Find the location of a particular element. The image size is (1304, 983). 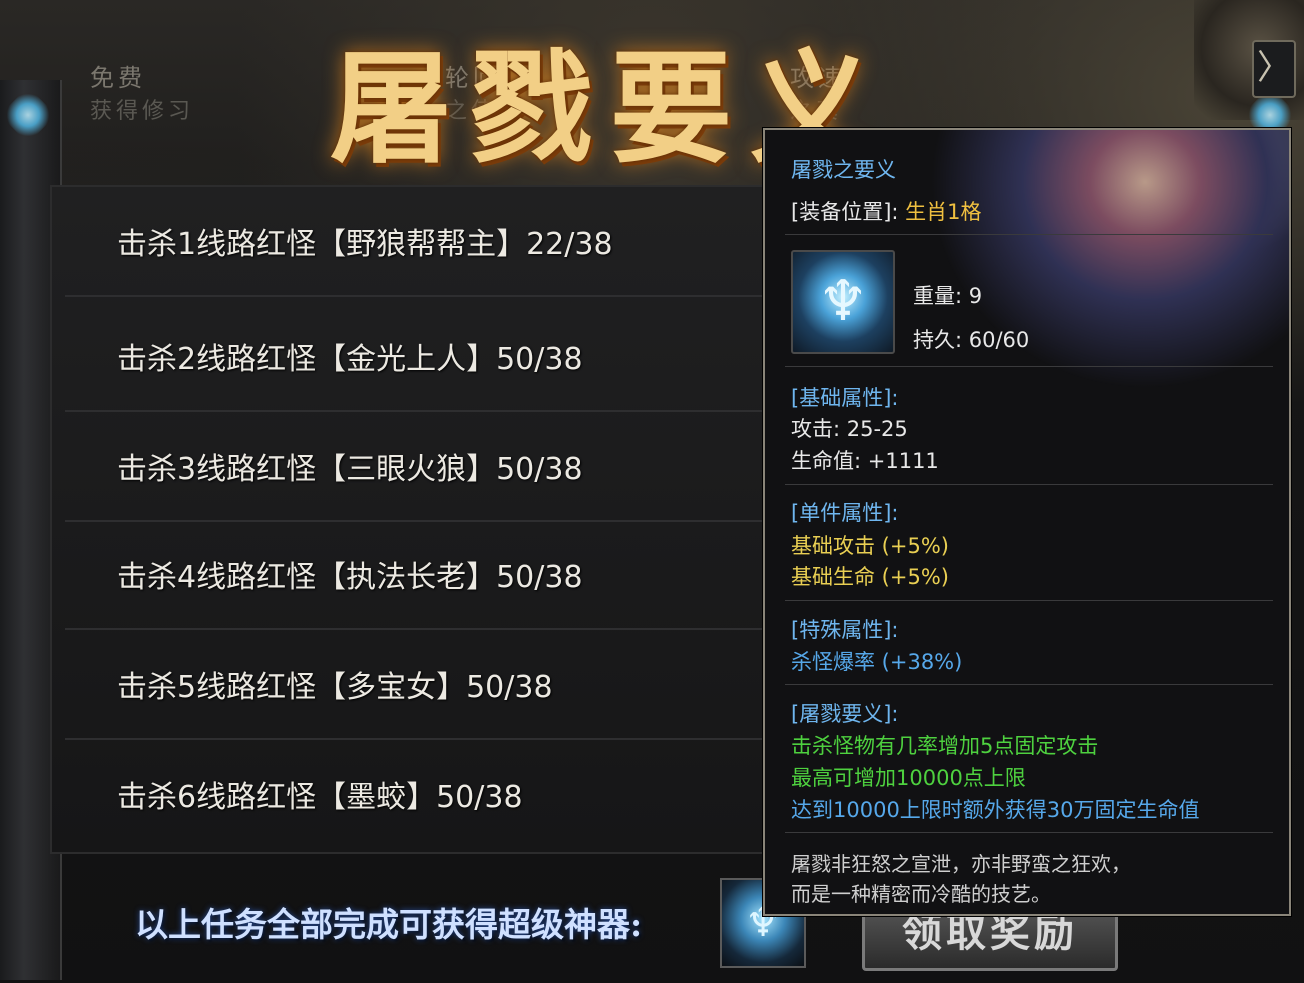

item-name: 屠戮之要义 is located at coordinates (843, 170).